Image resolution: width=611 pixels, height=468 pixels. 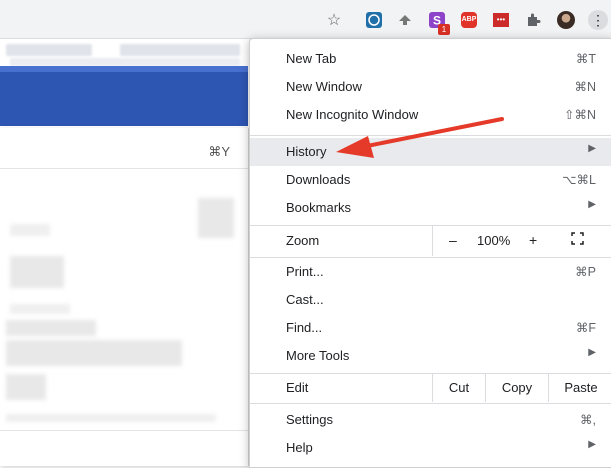 I want to click on menu-item-new-tab: New Tab ⌘T, so click(x=430, y=59).